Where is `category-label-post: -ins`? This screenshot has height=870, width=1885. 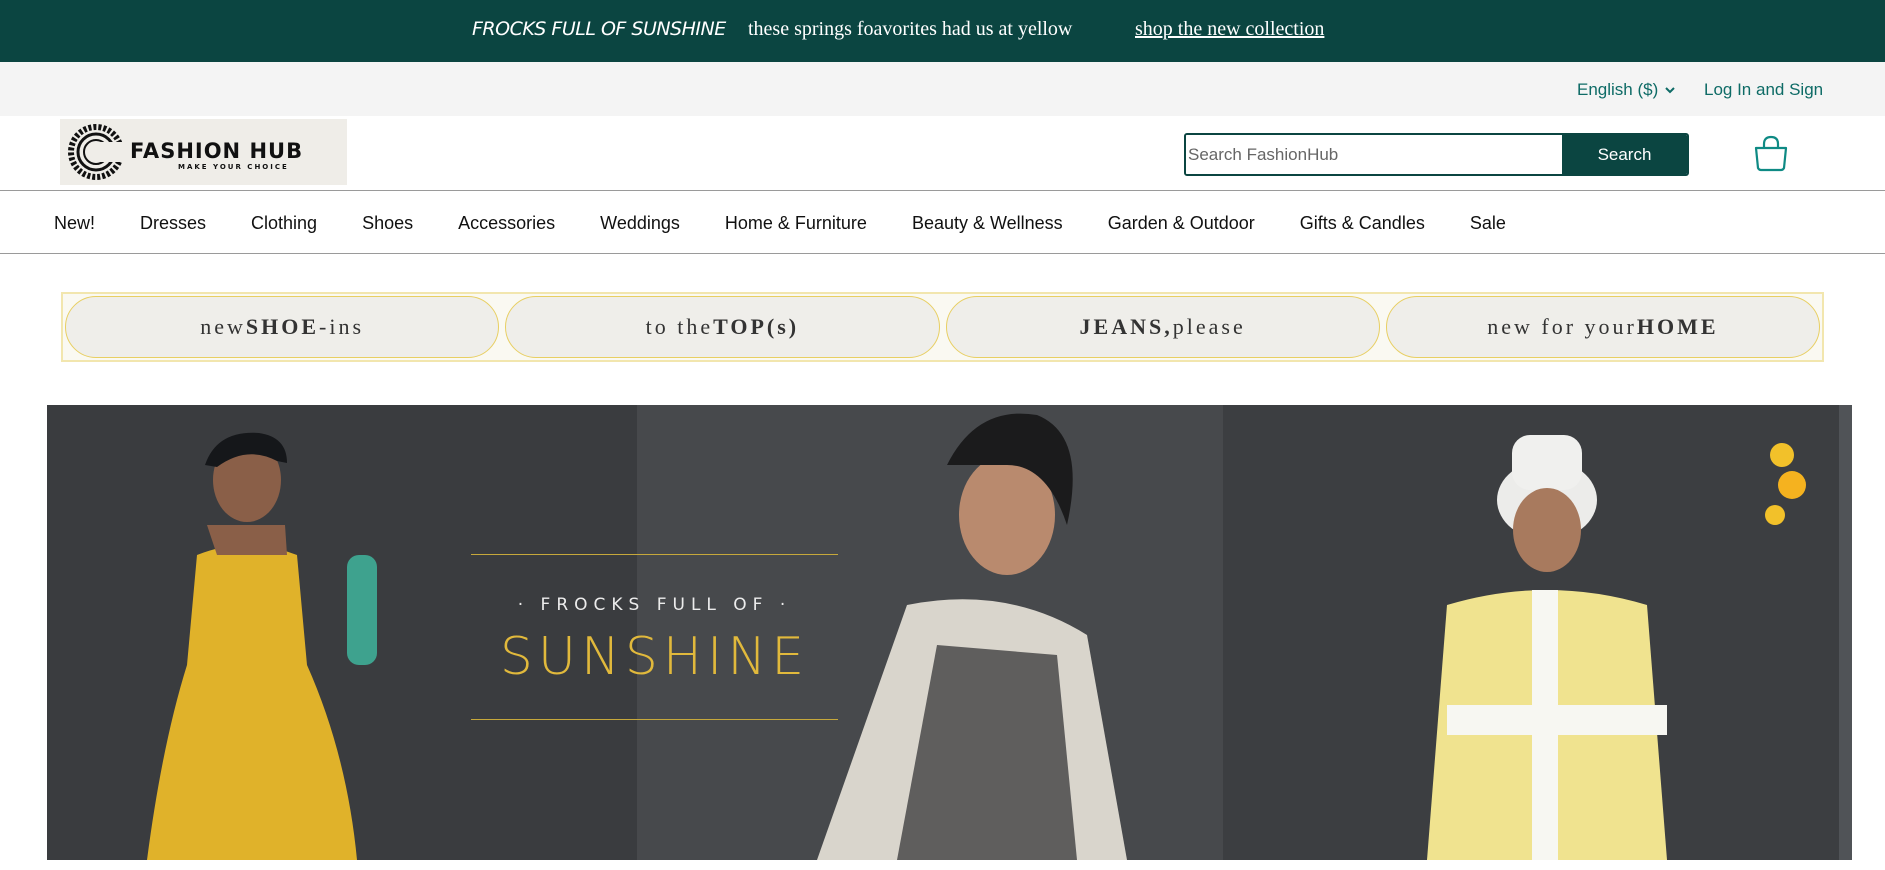
category-label-post: -ins is located at coordinates (342, 326).